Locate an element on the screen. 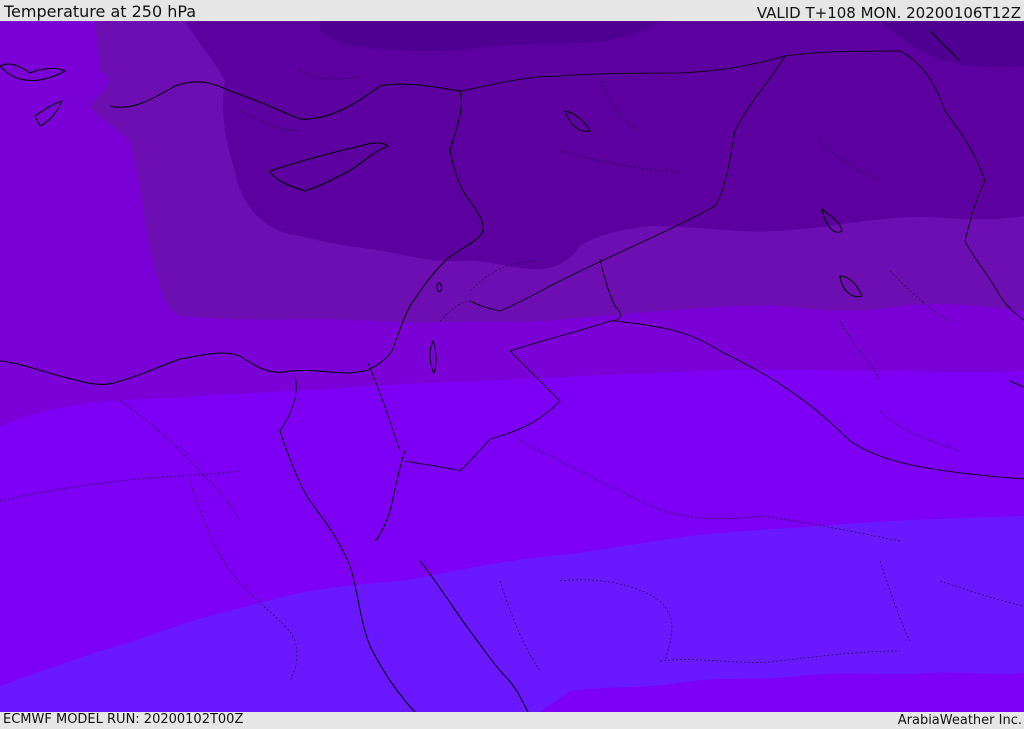  map-title: Temperature at 250 hPa is located at coordinates (100, 11).